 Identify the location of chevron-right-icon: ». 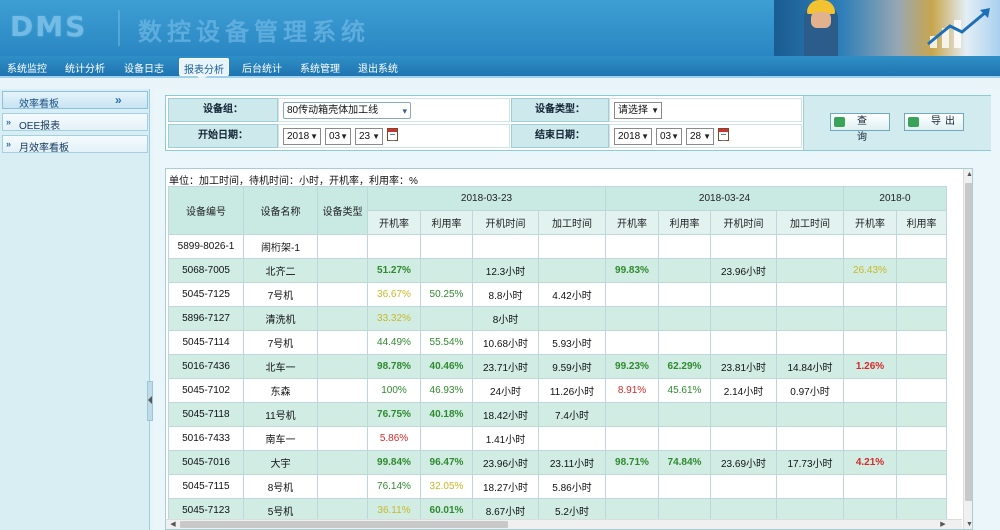
(9, 122).